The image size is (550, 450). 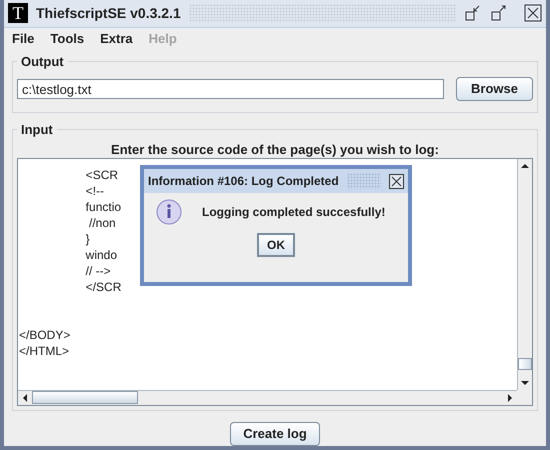 What do you see at coordinates (67, 38) in the screenshot?
I see `menu-item: Tools` at bounding box center [67, 38].